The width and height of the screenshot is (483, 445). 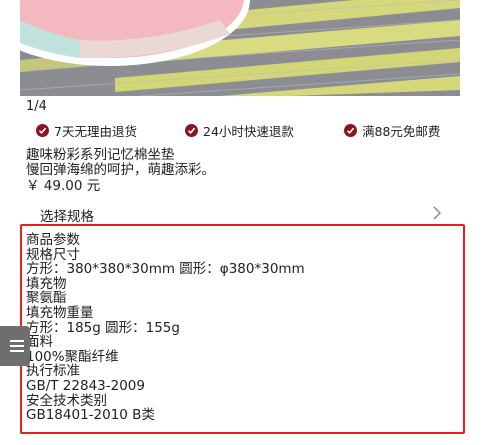 What do you see at coordinates (95, 131) in the screenshot?
I see `service-label: 7天无理由退货` at bounding box center [95, 131].